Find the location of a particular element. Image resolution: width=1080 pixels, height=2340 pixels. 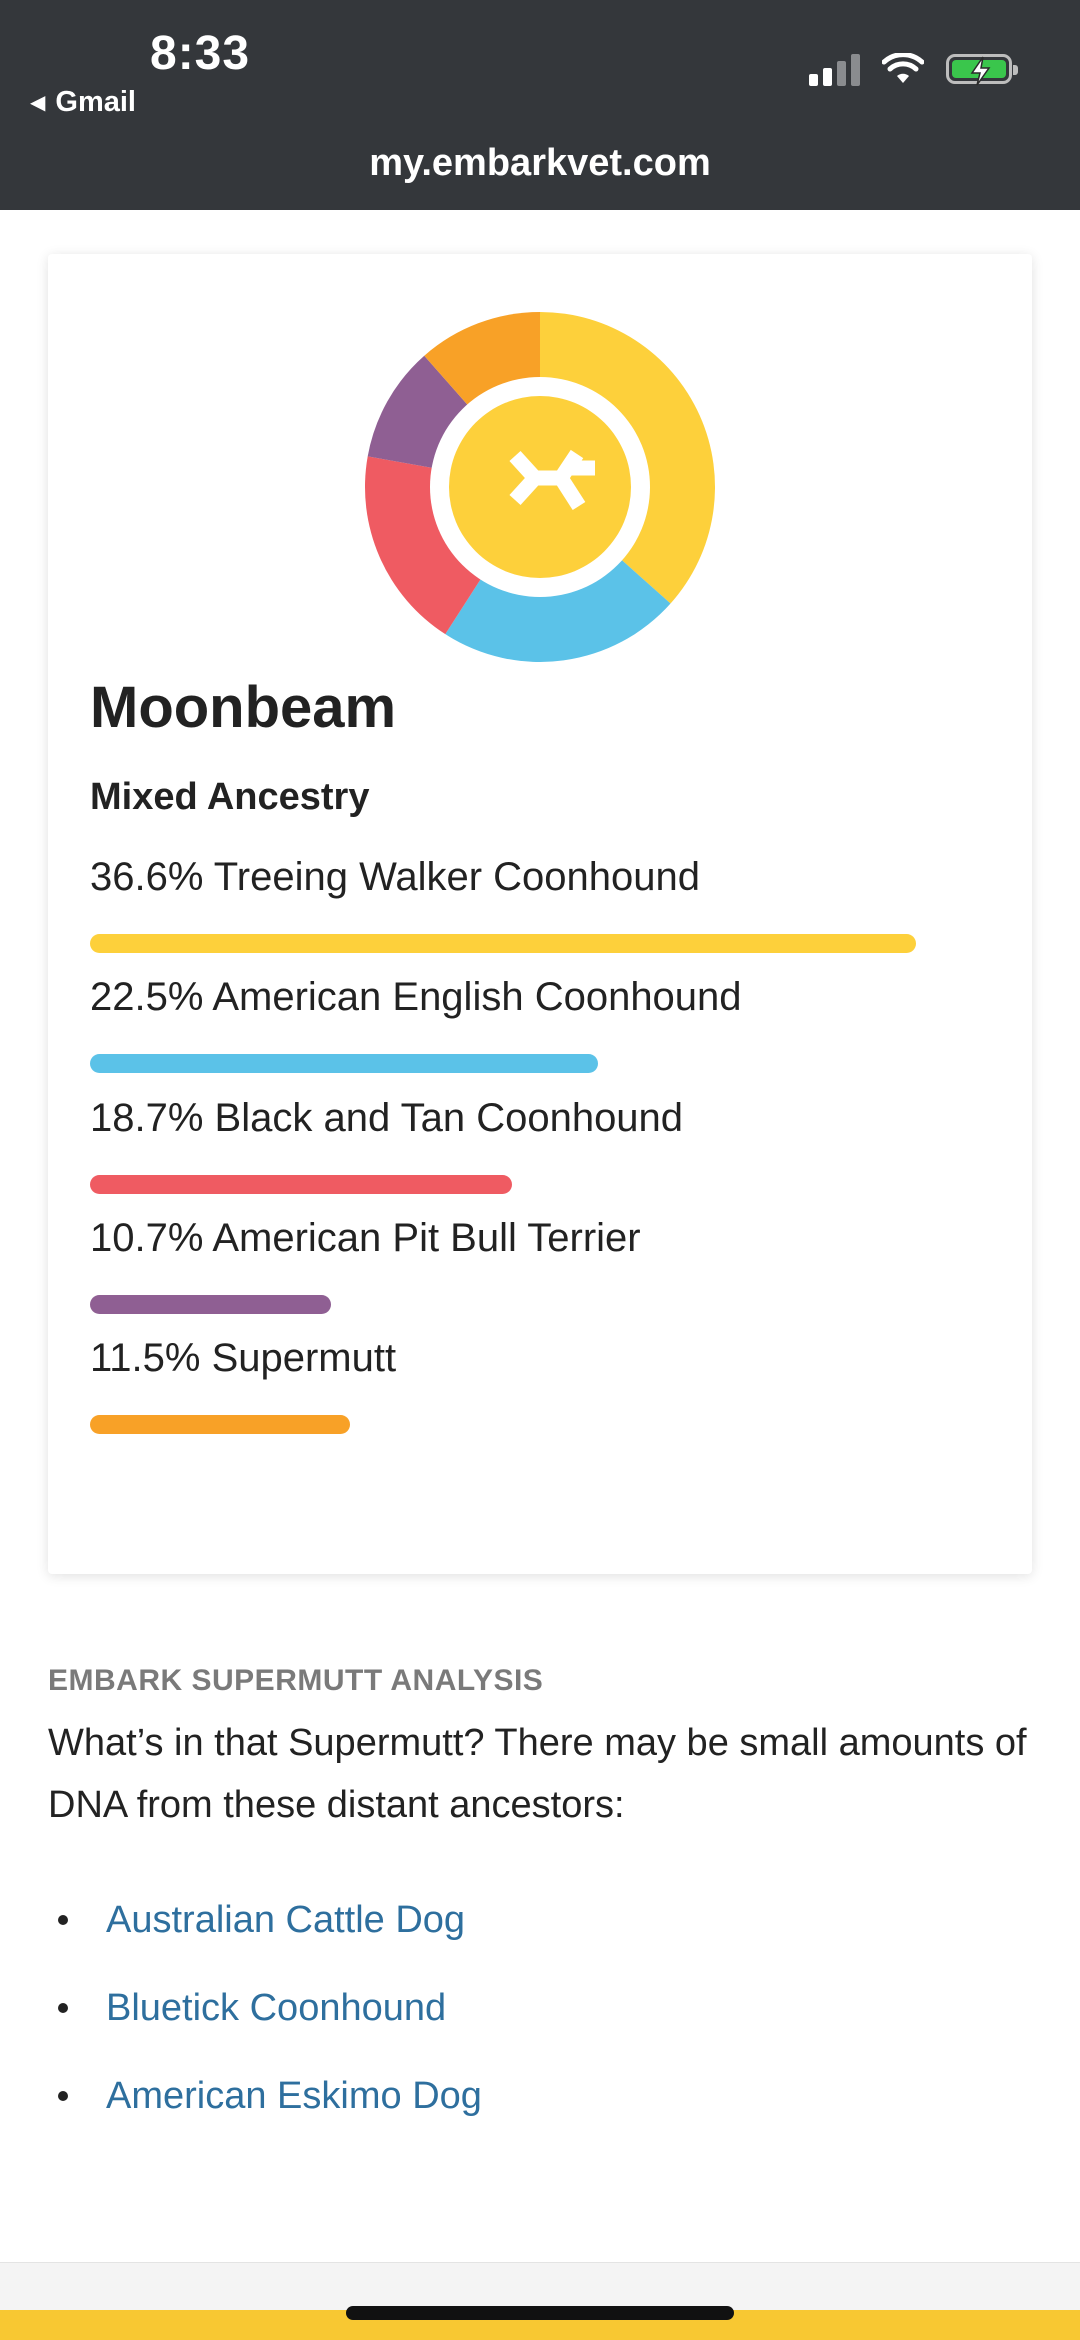

breed-label: 36.6% Treeing Walker Coonhound is located at coordinates (395, 877).